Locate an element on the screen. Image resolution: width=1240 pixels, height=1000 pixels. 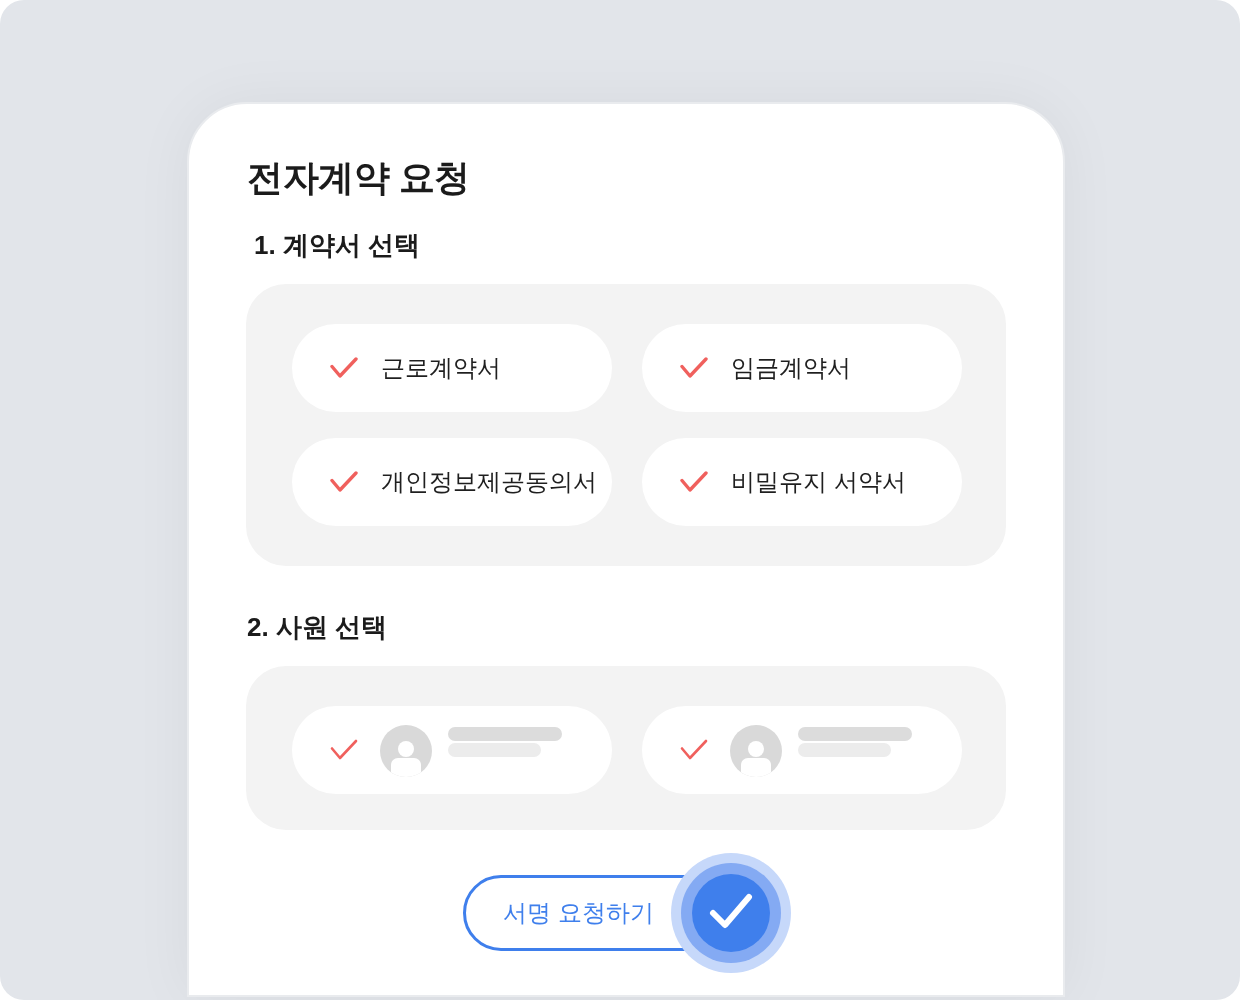
contract-option: 개인정보제공동의서 is located at coordinates (452, 482).